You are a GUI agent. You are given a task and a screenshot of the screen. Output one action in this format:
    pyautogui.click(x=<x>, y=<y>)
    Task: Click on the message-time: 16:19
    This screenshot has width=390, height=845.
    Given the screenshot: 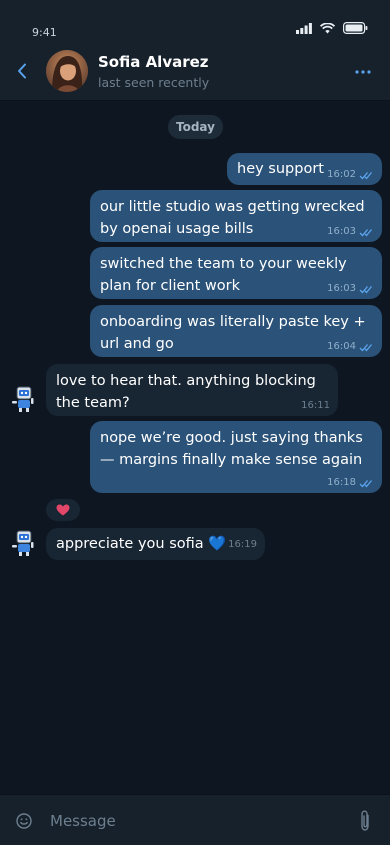 What is the action you would take?
    pyautogui.click(x=242, y=544)
    